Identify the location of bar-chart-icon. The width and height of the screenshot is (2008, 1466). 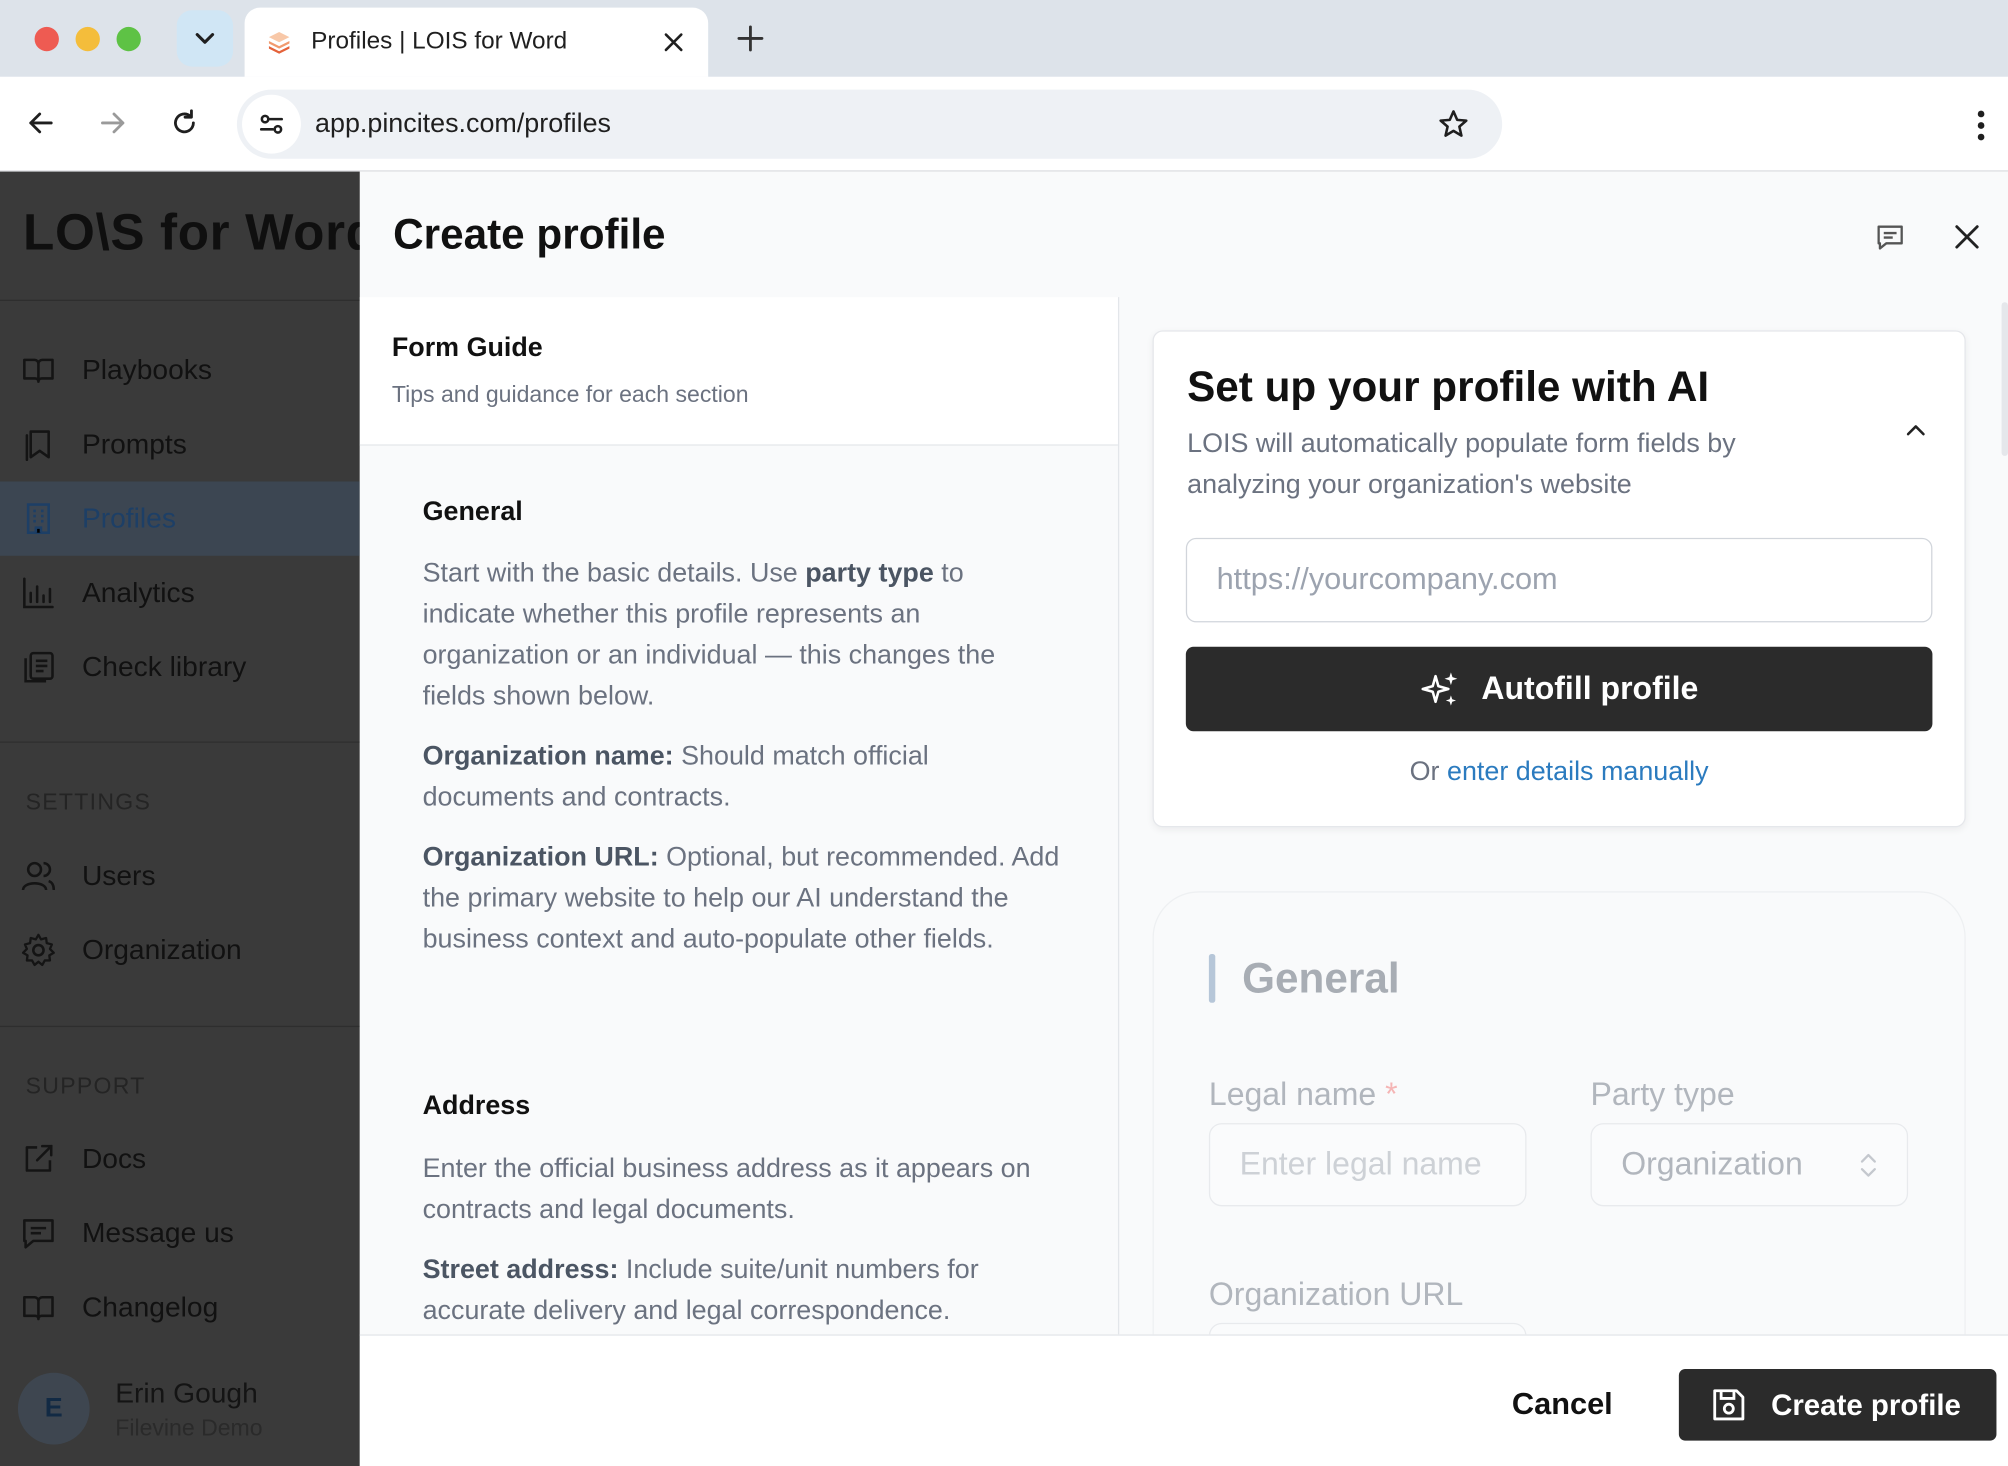
(38, 593).